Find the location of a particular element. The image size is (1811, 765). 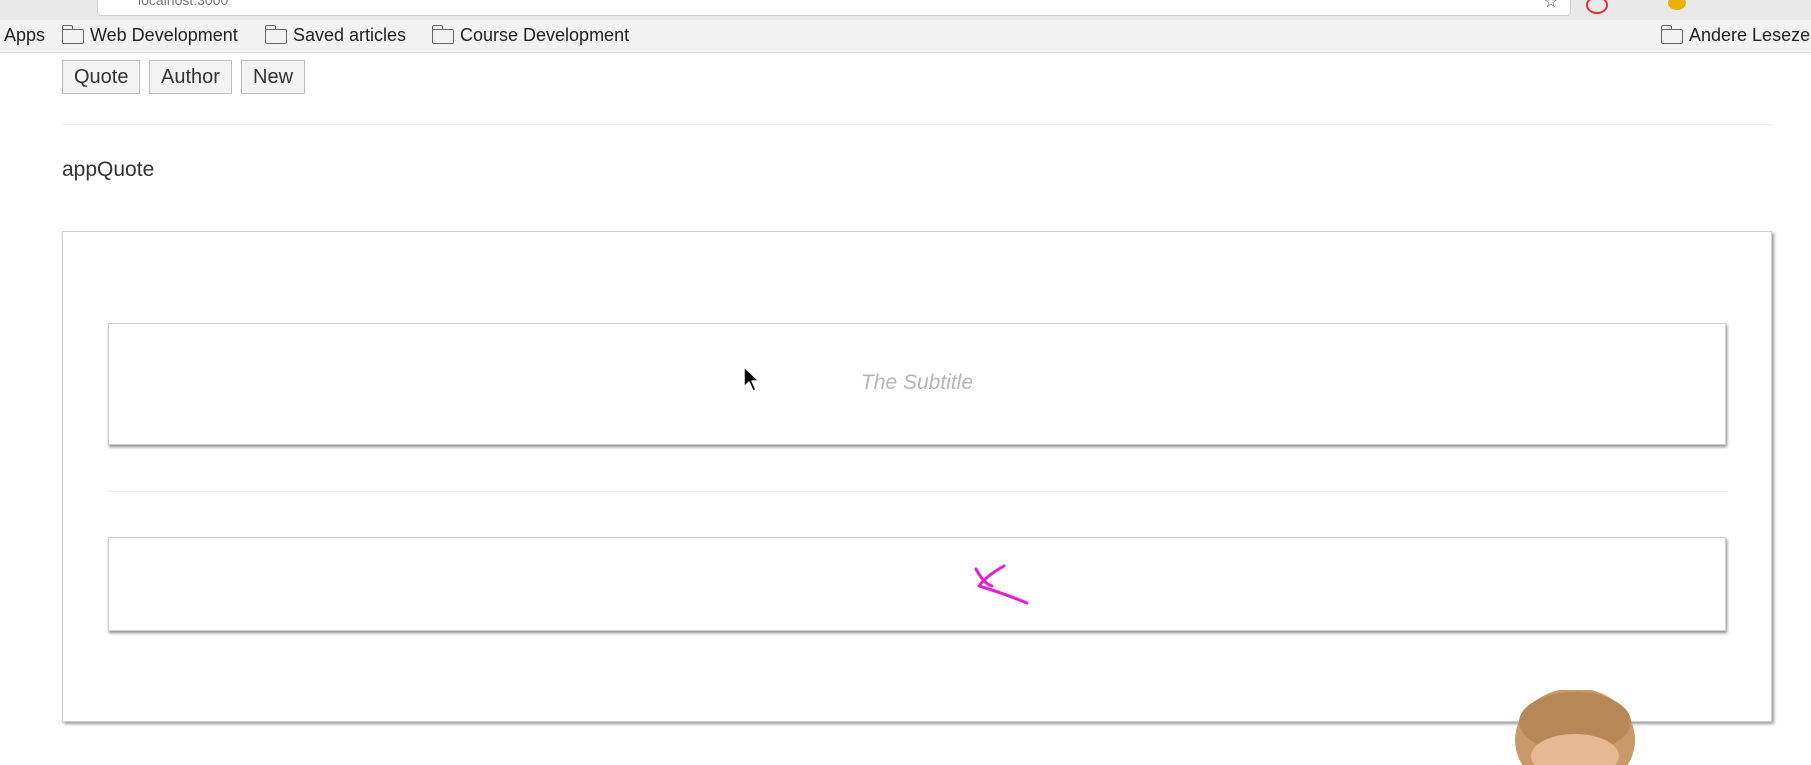

bookmark-label: Web Development is located at coordinates (164, 35).